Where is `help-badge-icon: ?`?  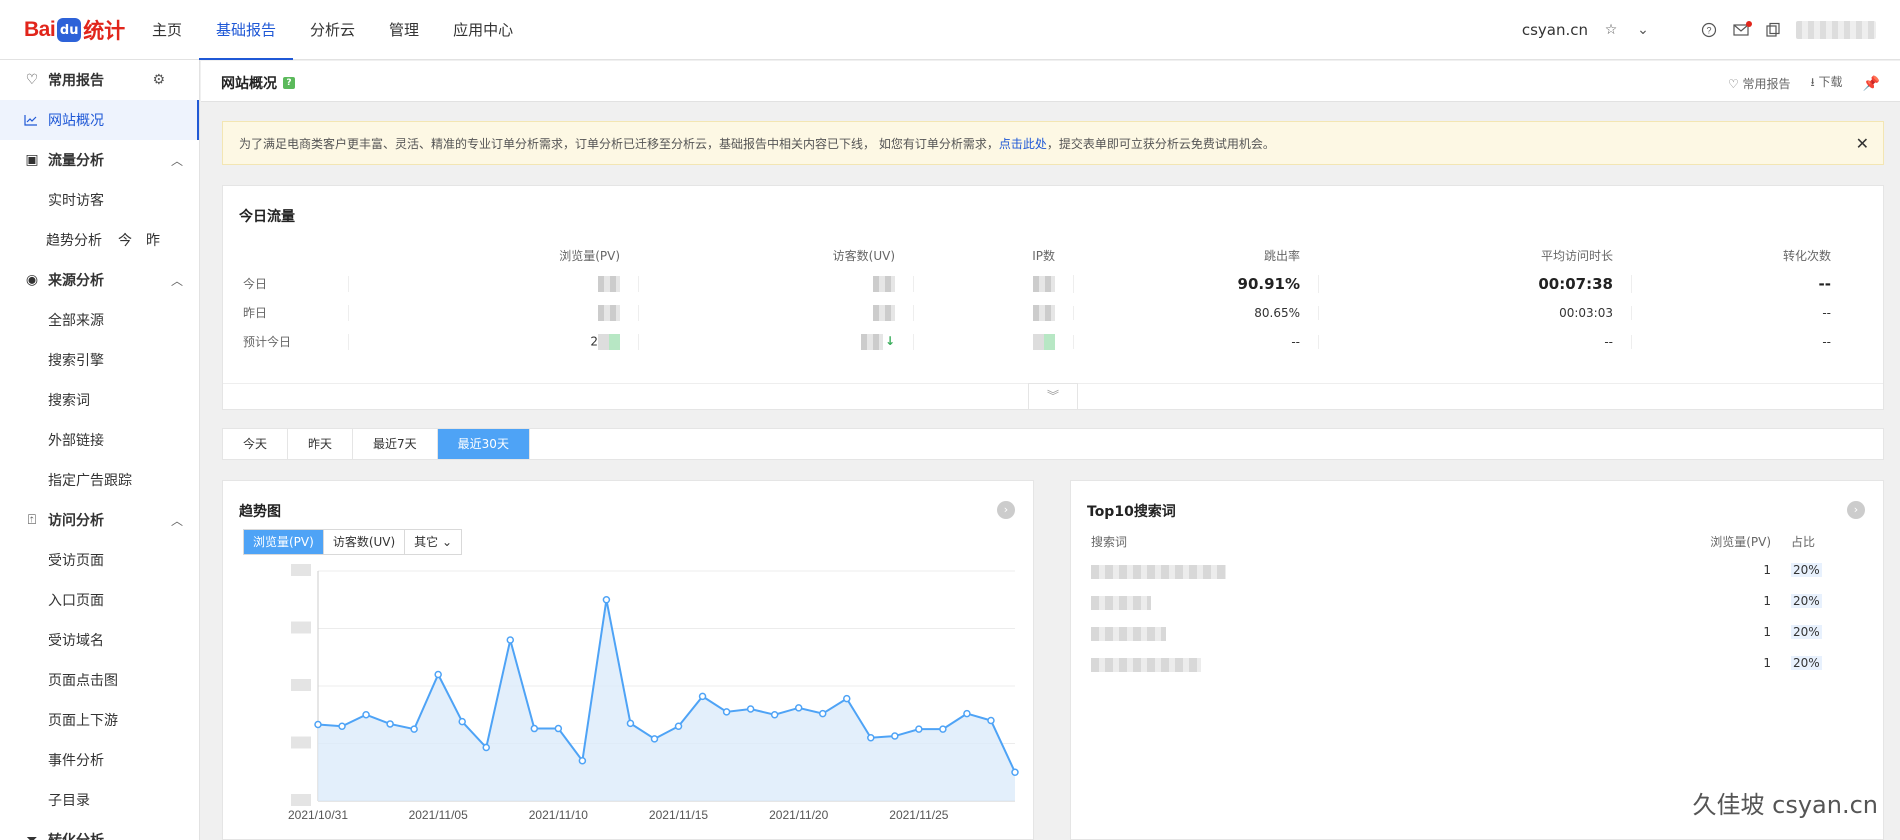
help-badge-icon: ? is located at coordinates (289, 83).